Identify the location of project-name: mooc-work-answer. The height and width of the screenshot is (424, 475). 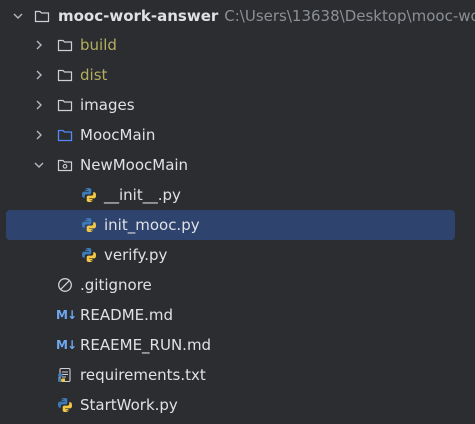
(138, 16).